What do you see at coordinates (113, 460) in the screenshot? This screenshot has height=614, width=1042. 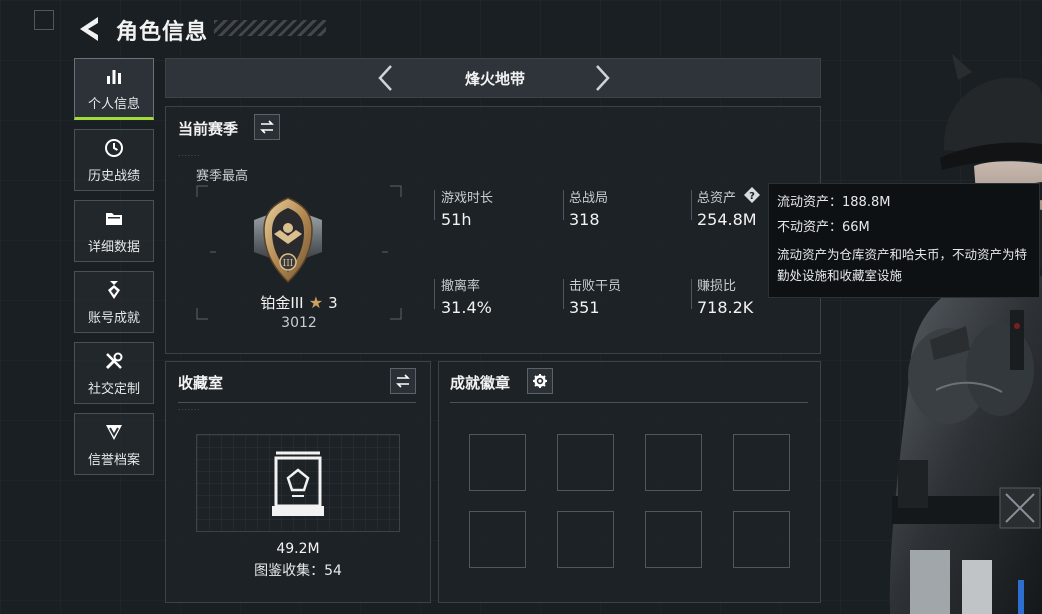 I see `sidebar-item-label: 信誉档案` at bounding box center [113, 460].